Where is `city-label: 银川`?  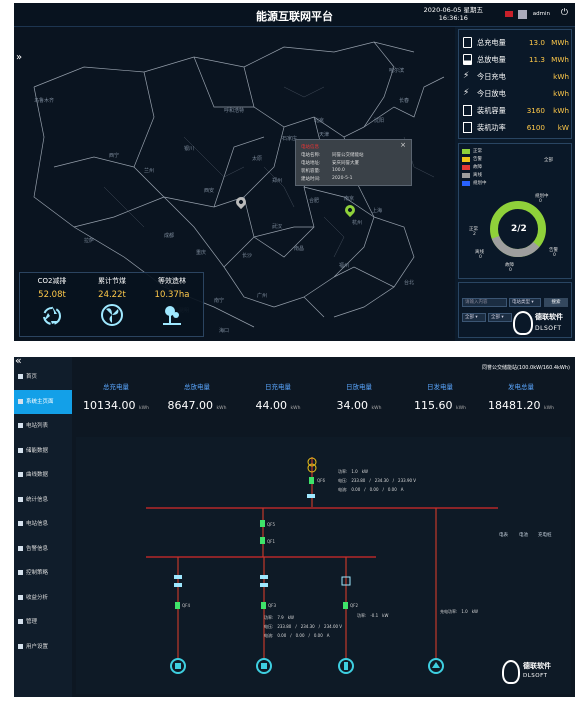
city-label: 银川 is located at coordinates (189, 149).